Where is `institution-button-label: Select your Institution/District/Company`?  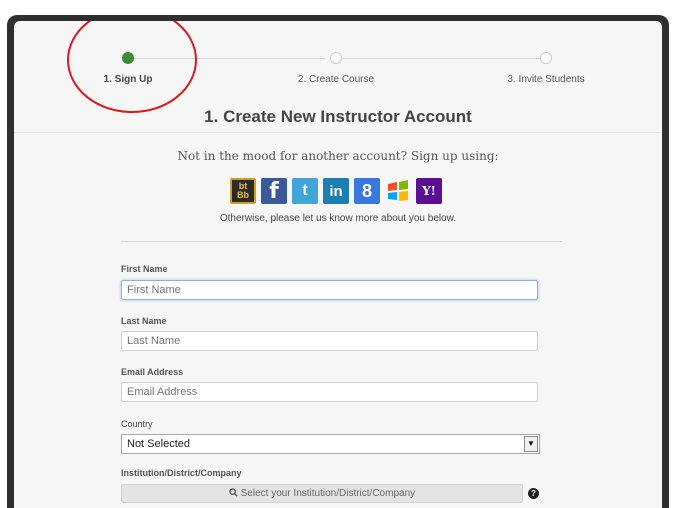
institution-button-label: Select your Institution/District/Company is located at coordinates (328, 493).